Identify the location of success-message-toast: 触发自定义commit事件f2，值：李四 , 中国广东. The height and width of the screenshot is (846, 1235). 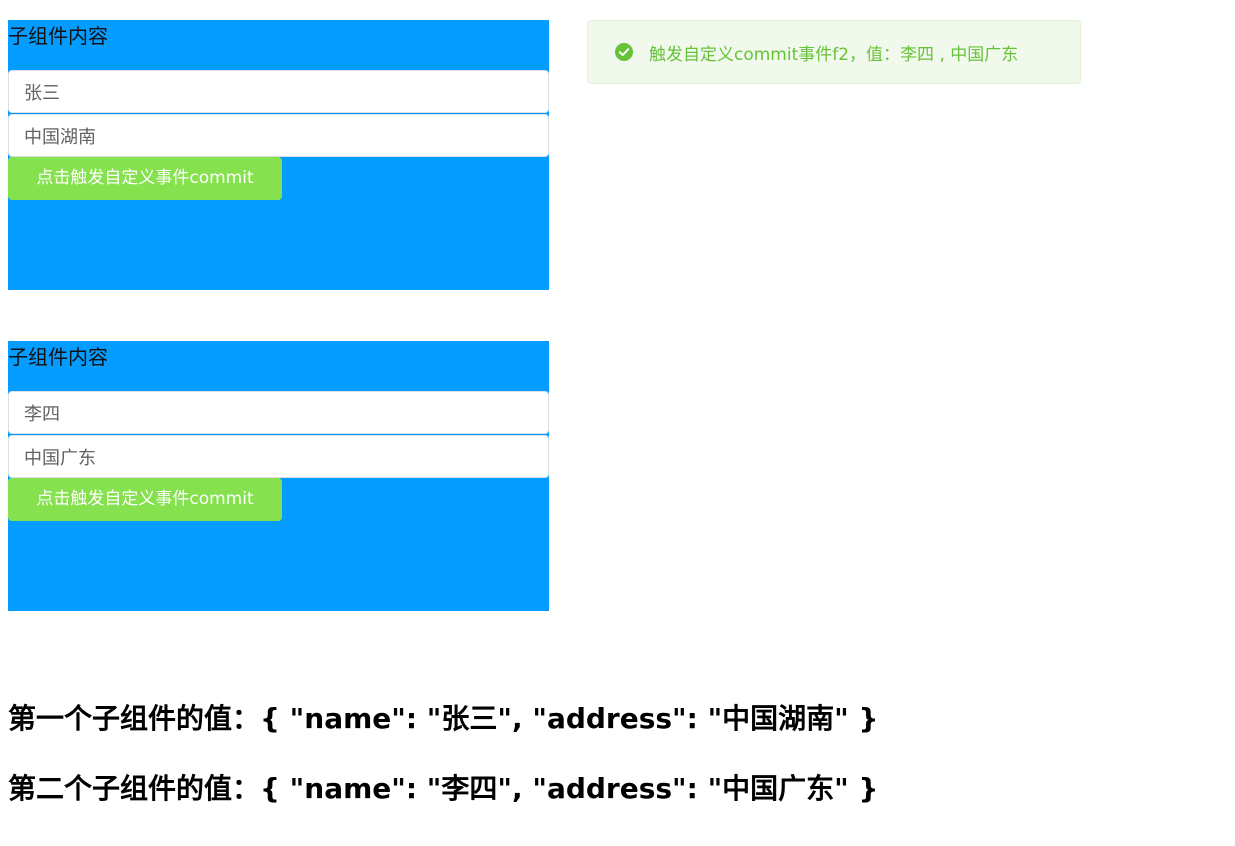
(834, 52).